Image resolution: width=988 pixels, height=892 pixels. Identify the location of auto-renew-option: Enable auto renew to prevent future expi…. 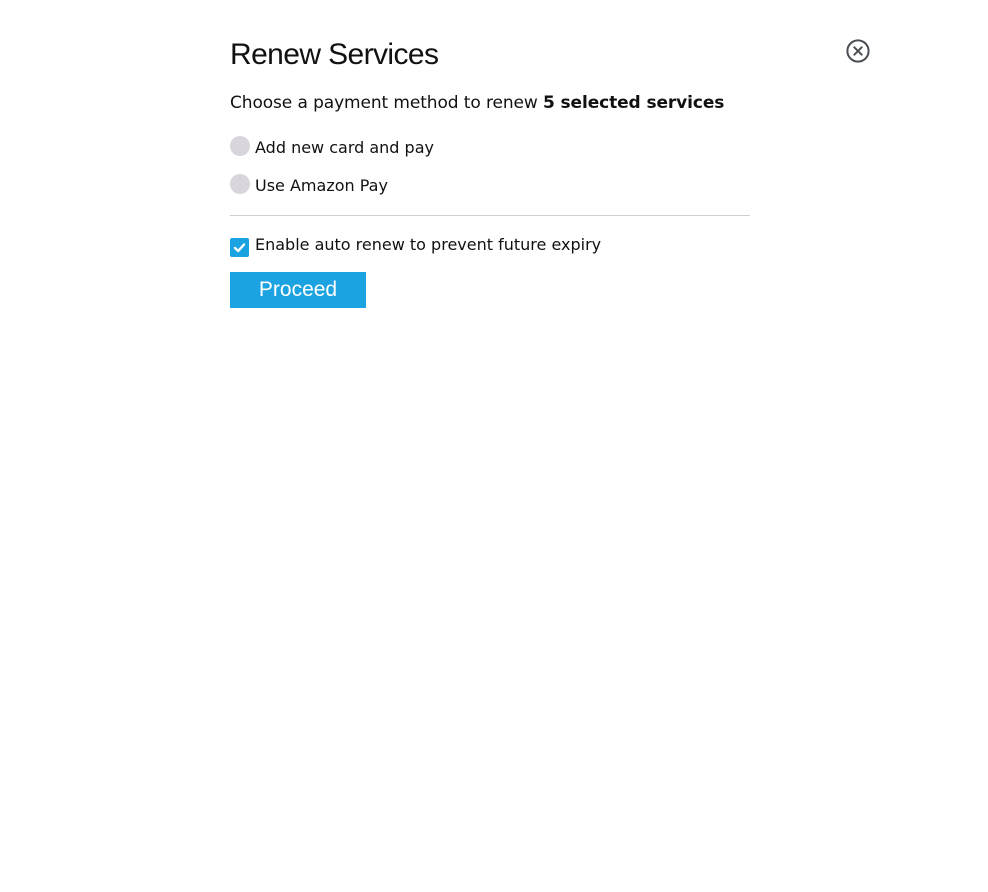
(415, 245).